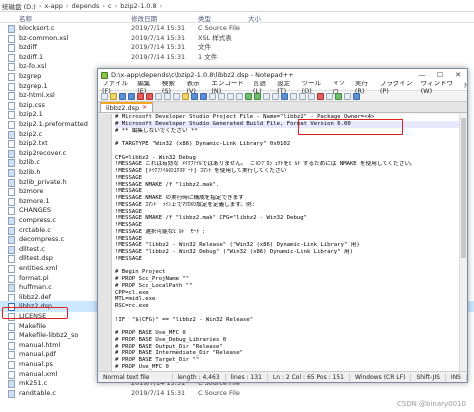 The height and width of the screenshot is (412, 474). Describe the element at coordinates (127, 107) in the screenshot. I see `tab-libbz2-dsp: libbz2.dsp ✕` at that location.